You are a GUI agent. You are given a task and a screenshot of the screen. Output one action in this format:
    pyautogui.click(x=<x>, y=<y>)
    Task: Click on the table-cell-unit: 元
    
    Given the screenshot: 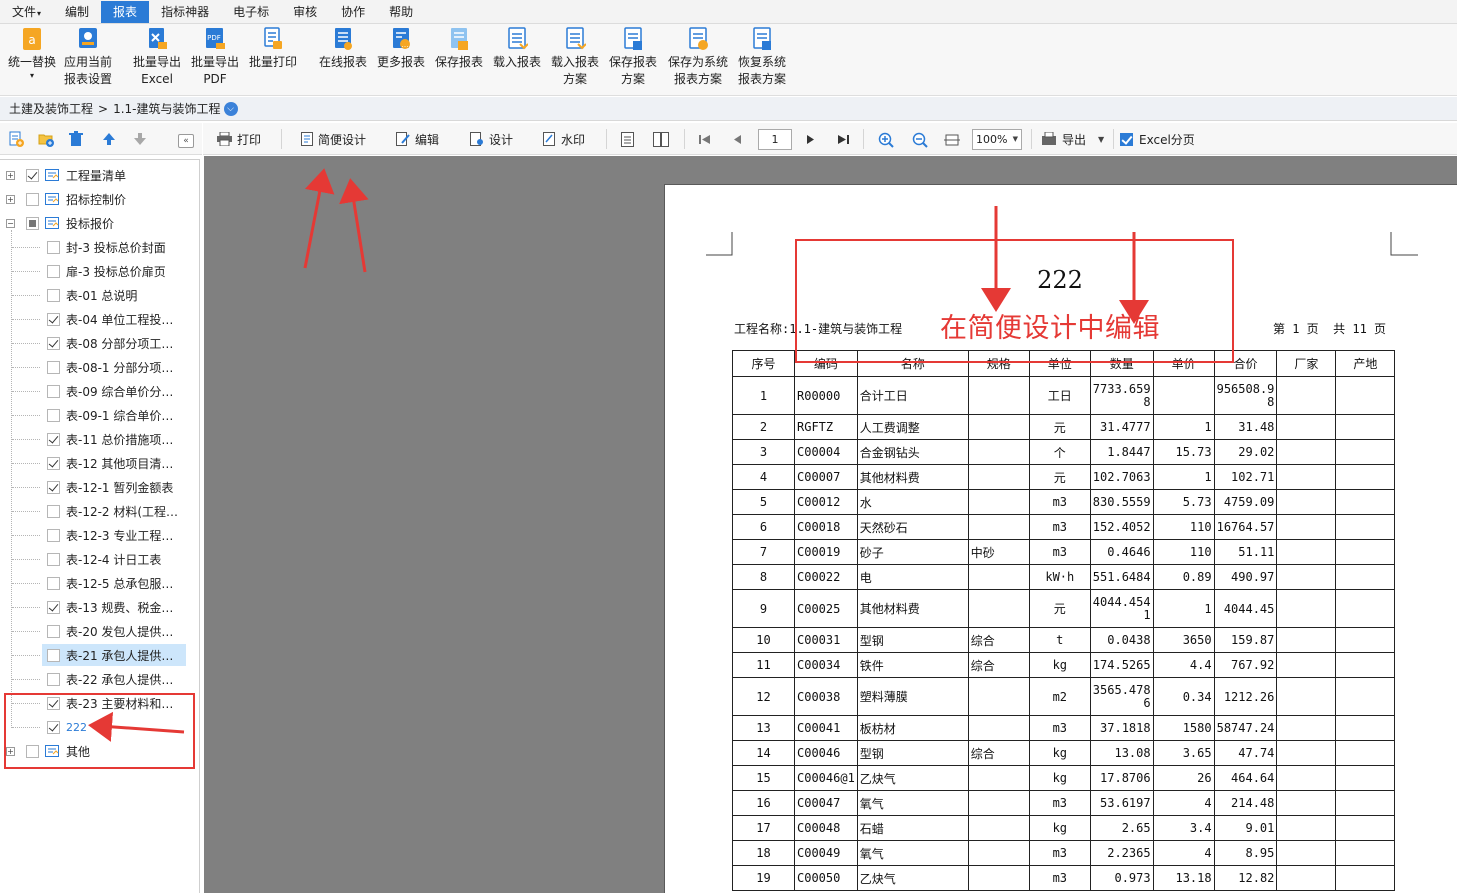 What is the action you would take?
    pyautogui.click(x=1059, y=608)
    